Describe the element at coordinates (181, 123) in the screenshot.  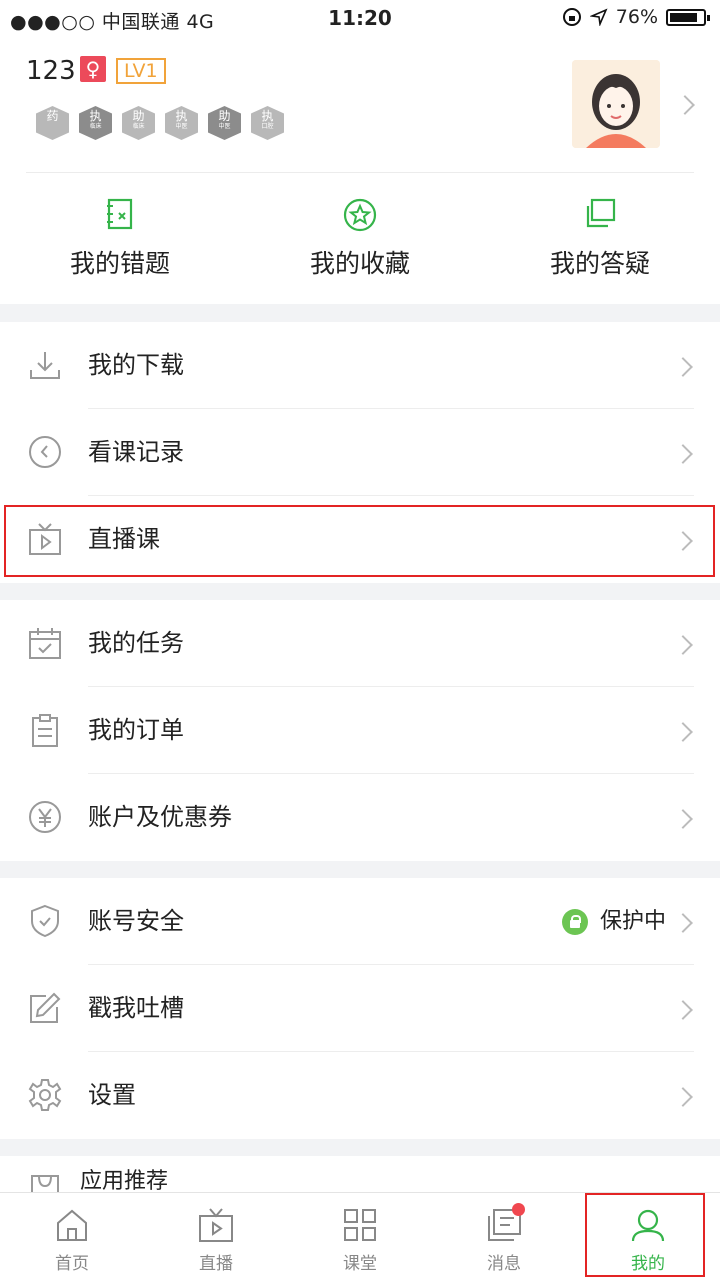
I see `badge-icon: 执中医` at that location.